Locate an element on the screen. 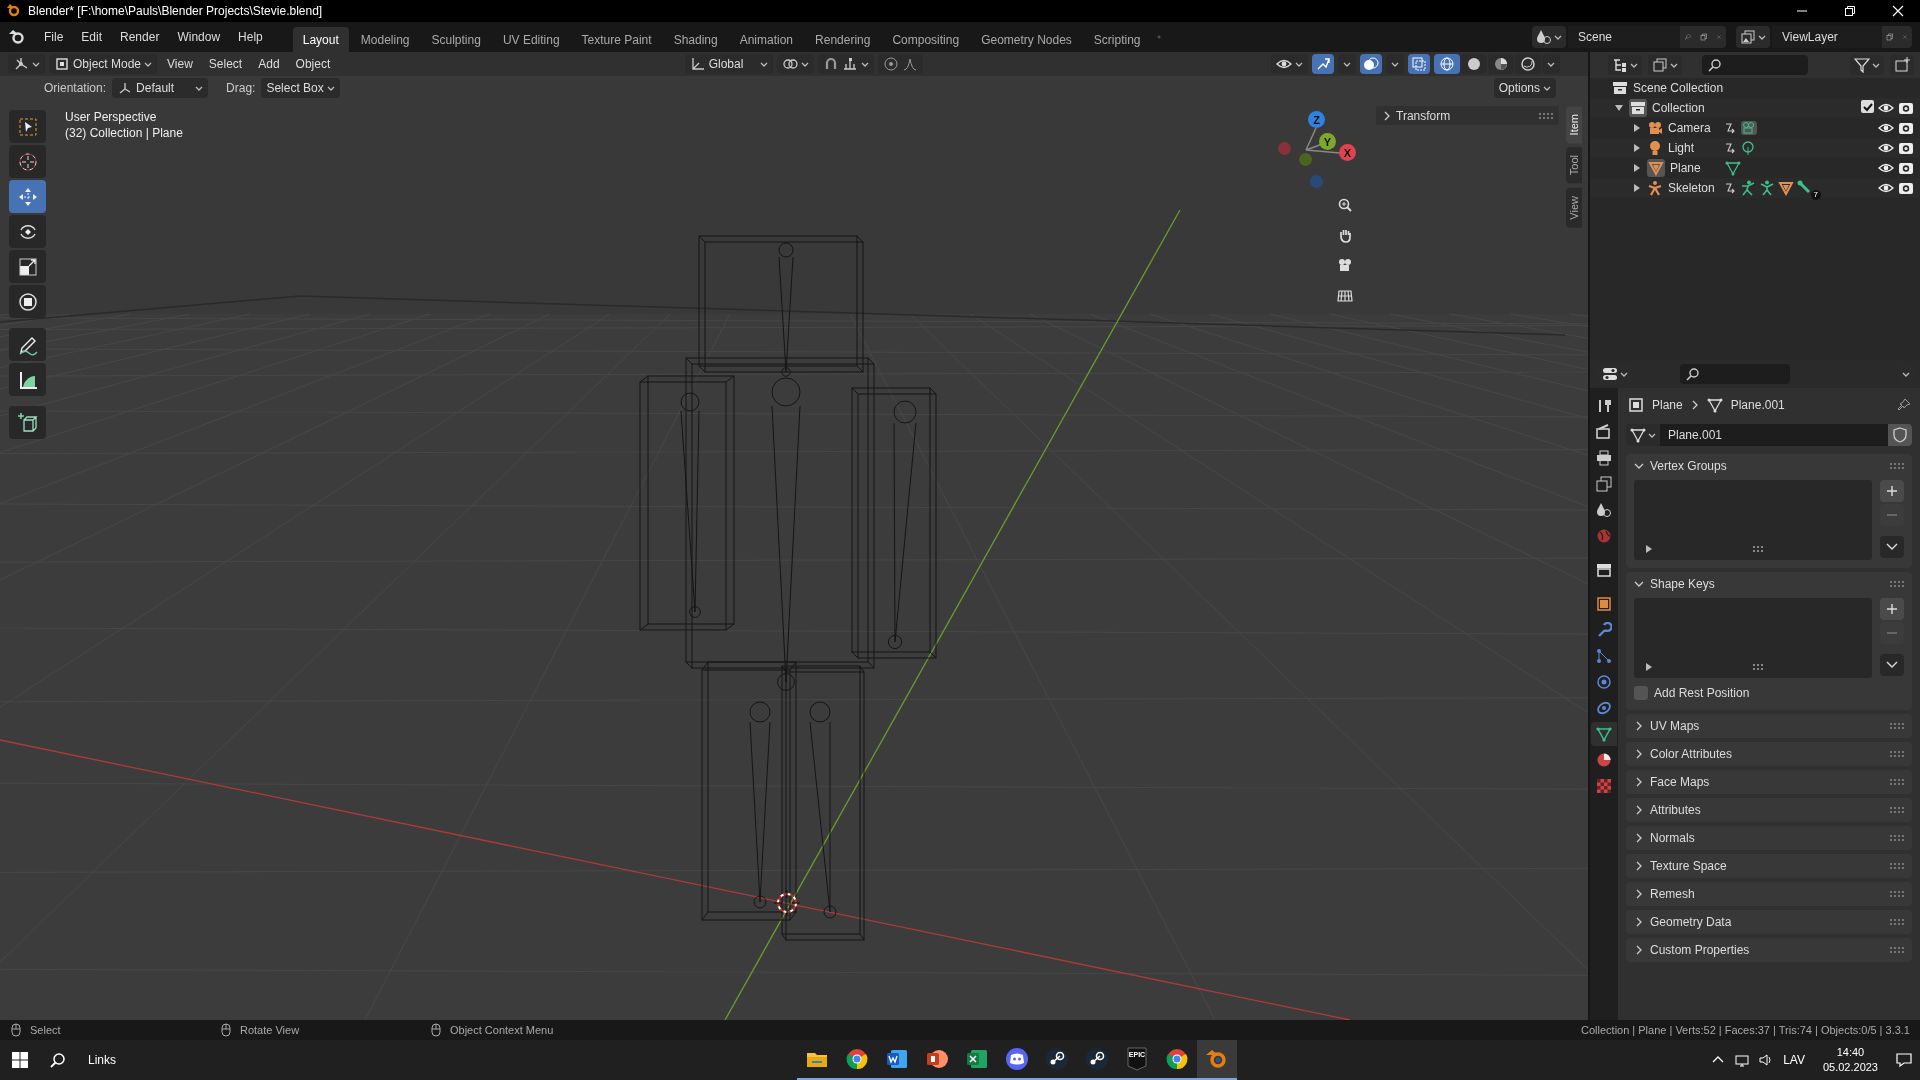 The image size is (1920, 1080). panel-header: Normals is located at coordinates (1769, 838).